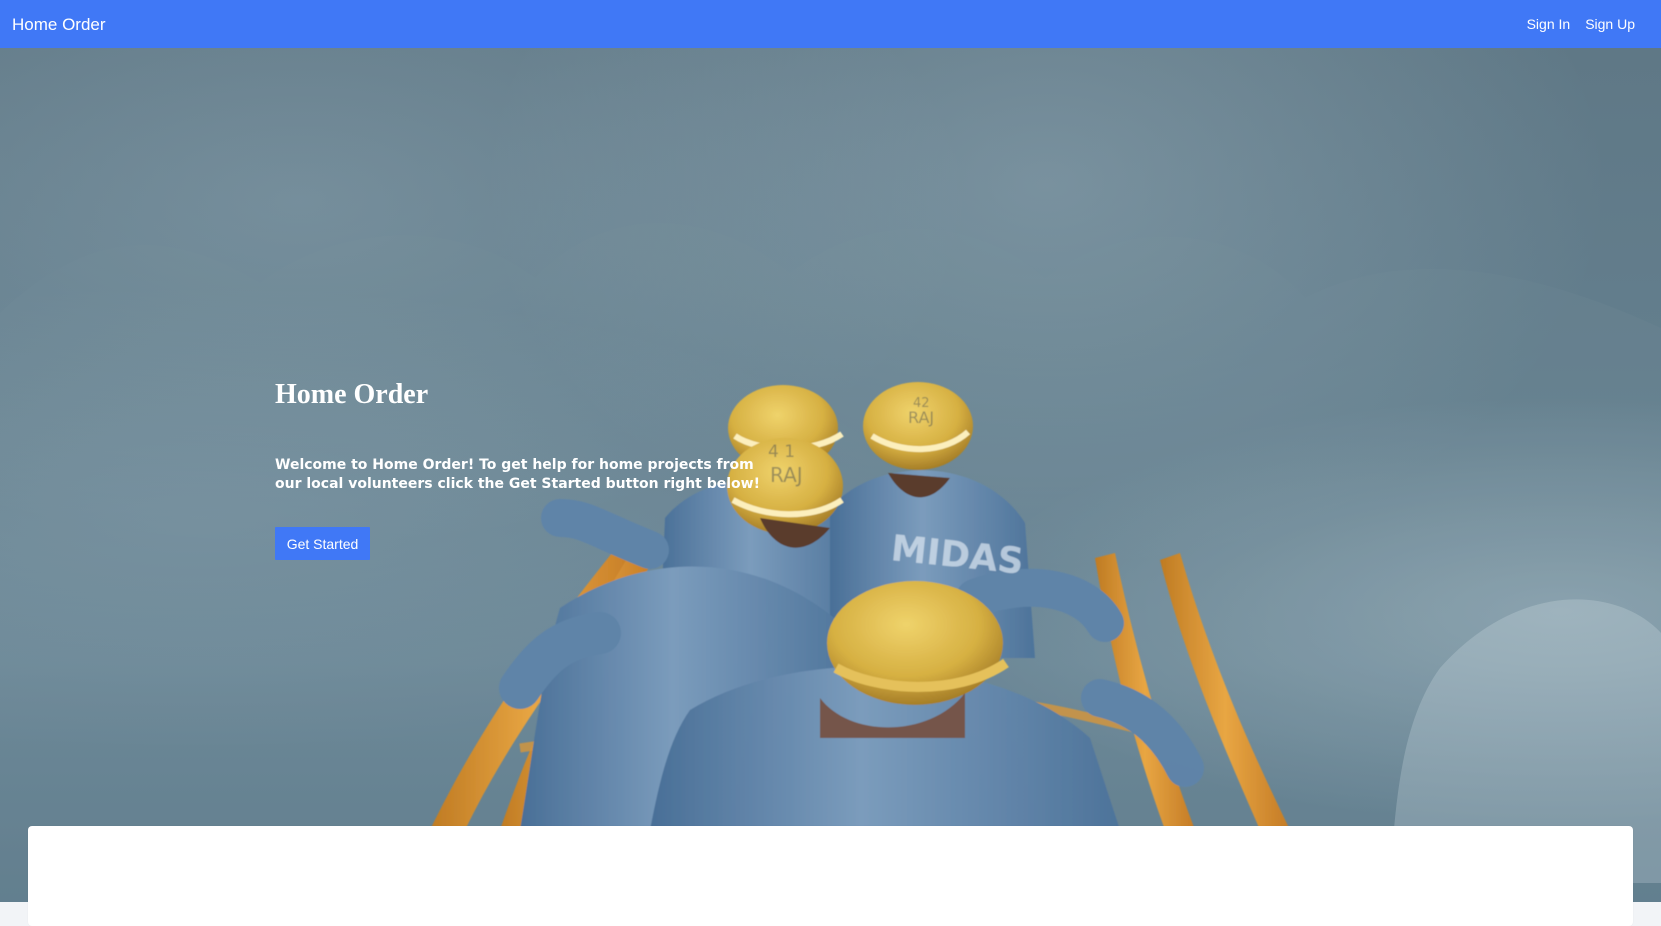 This screenshot has height=926, width=1661. Describe the element at coordinates (830, 876) in the screenshot. I see `content-panel` at that location.